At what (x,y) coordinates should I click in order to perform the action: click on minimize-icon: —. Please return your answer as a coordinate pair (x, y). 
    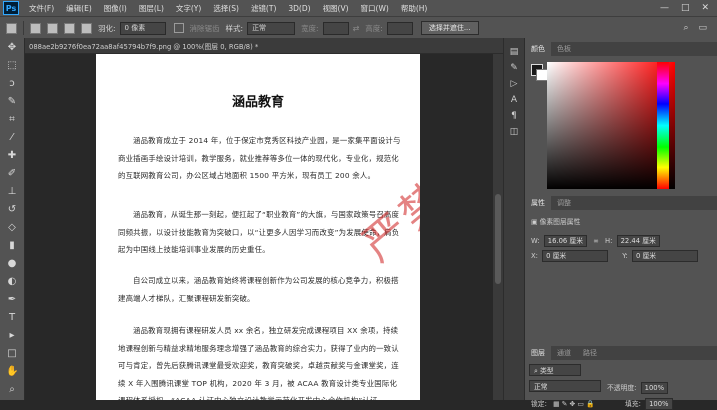
    Looking at the image, I should click on (664, 8).